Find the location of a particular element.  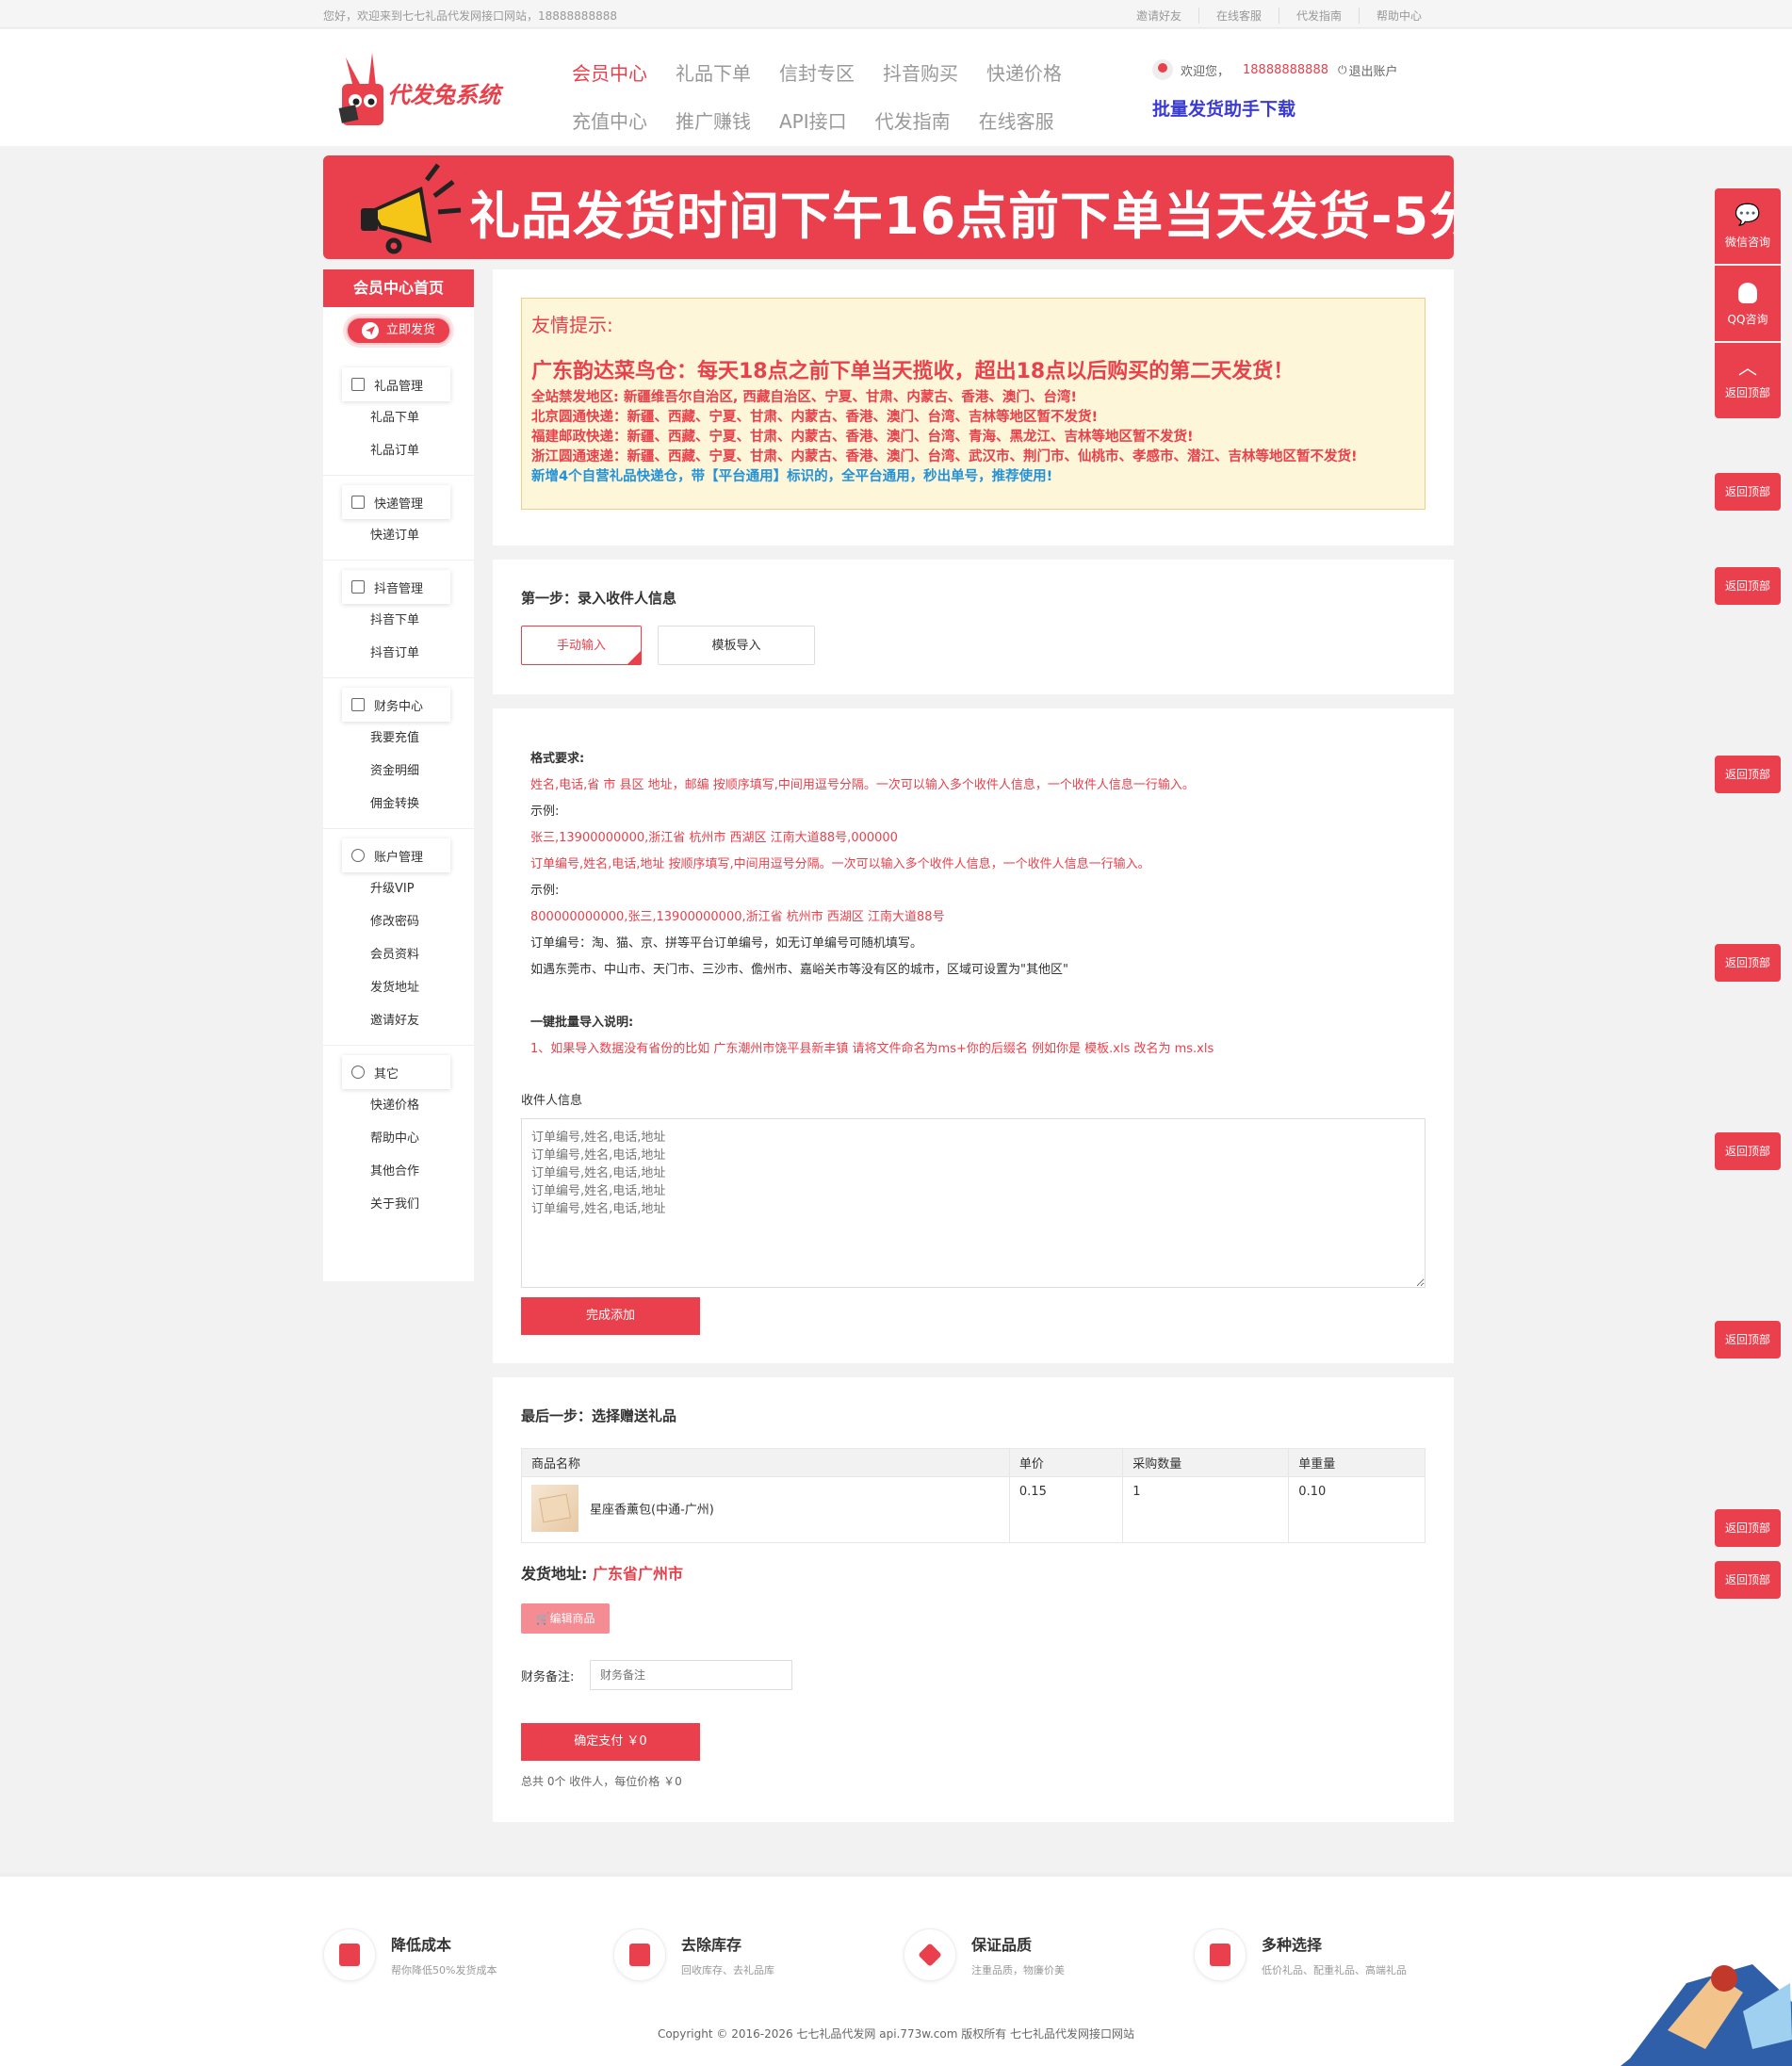

sidebar-group-title: 快递管理 is located at coordinates (396, 502).